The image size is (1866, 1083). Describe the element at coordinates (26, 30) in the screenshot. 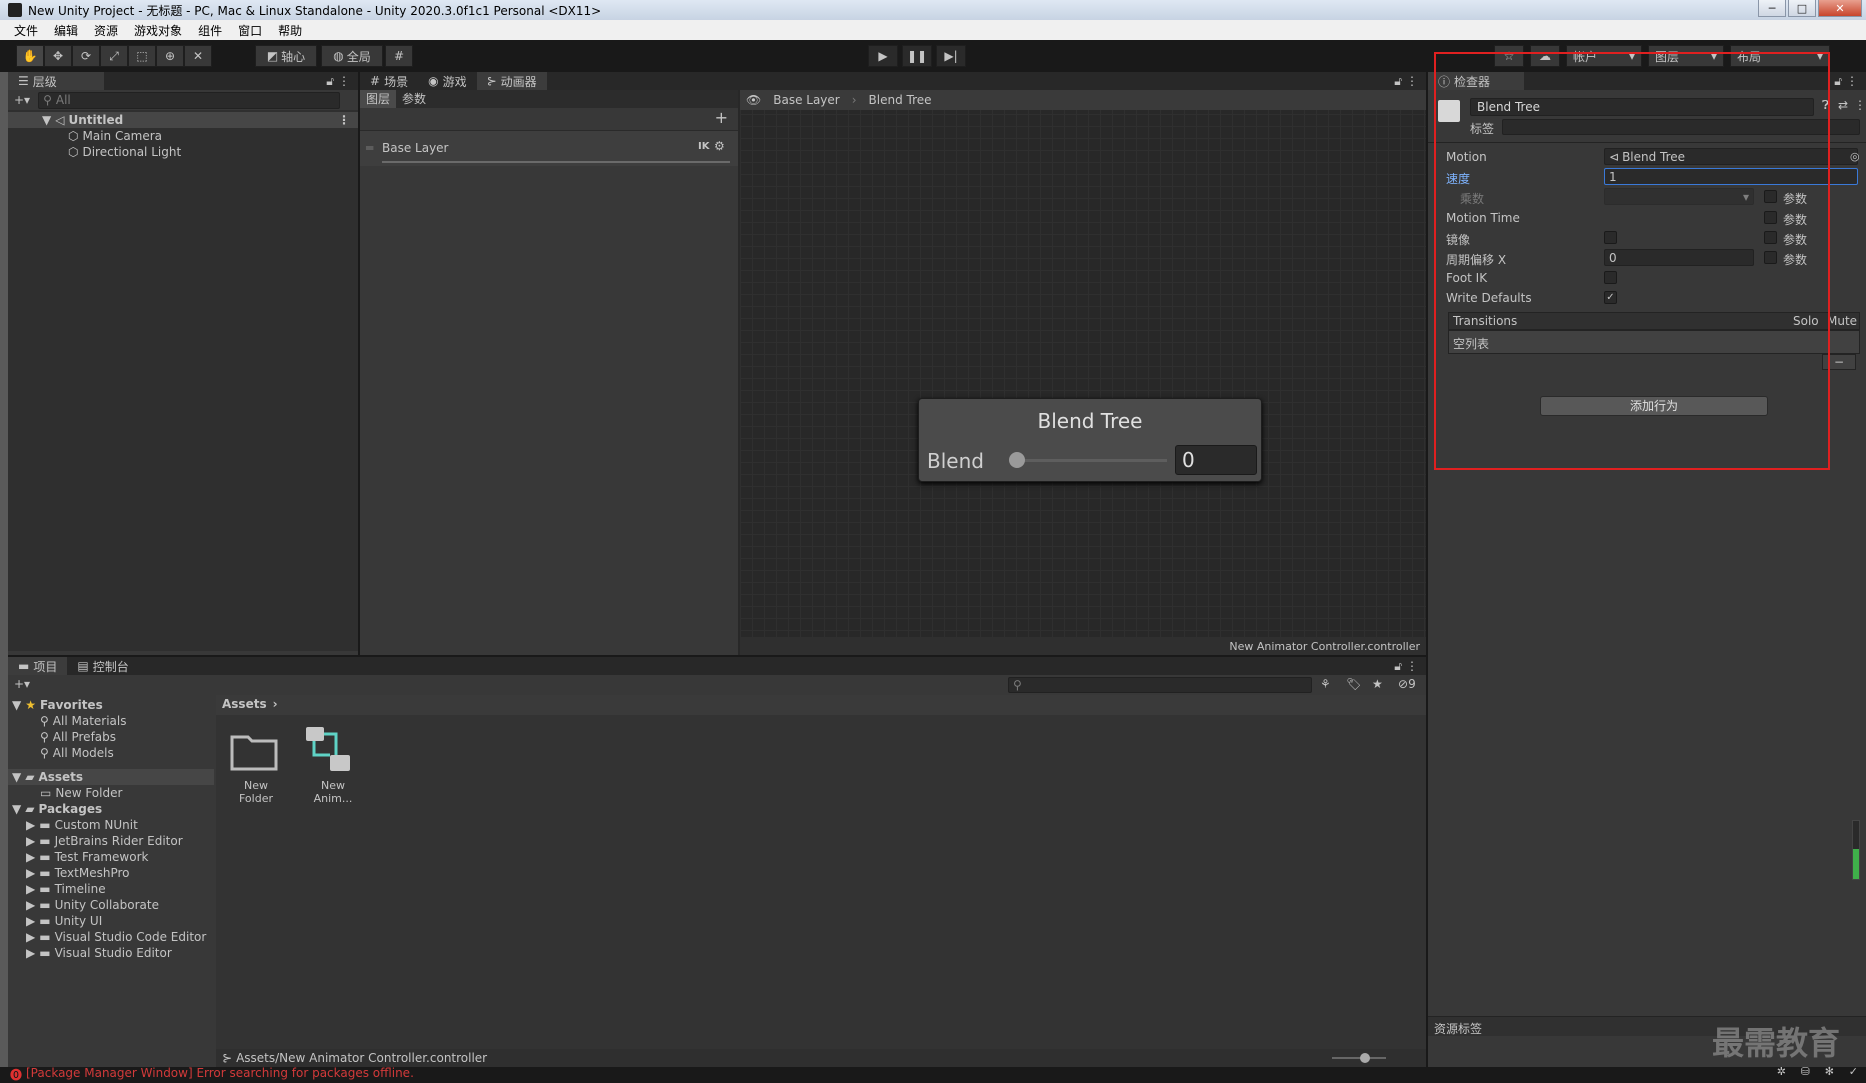

I see `menu-file: 文件` at that location.